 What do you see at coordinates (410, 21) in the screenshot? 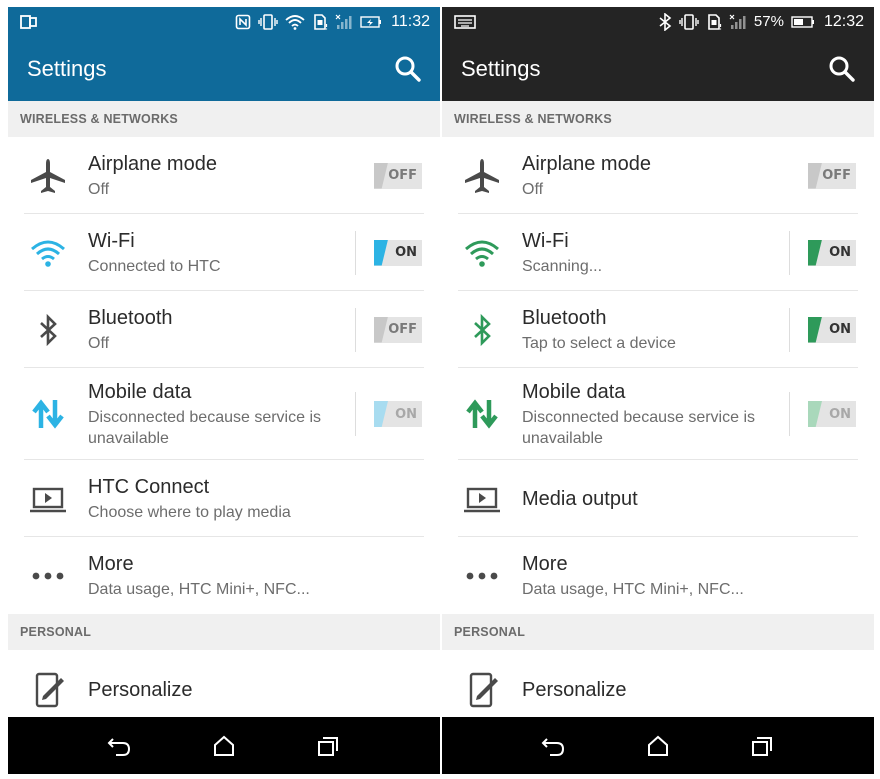
I see `clock: 11:32` at bounding box center [410, 21].